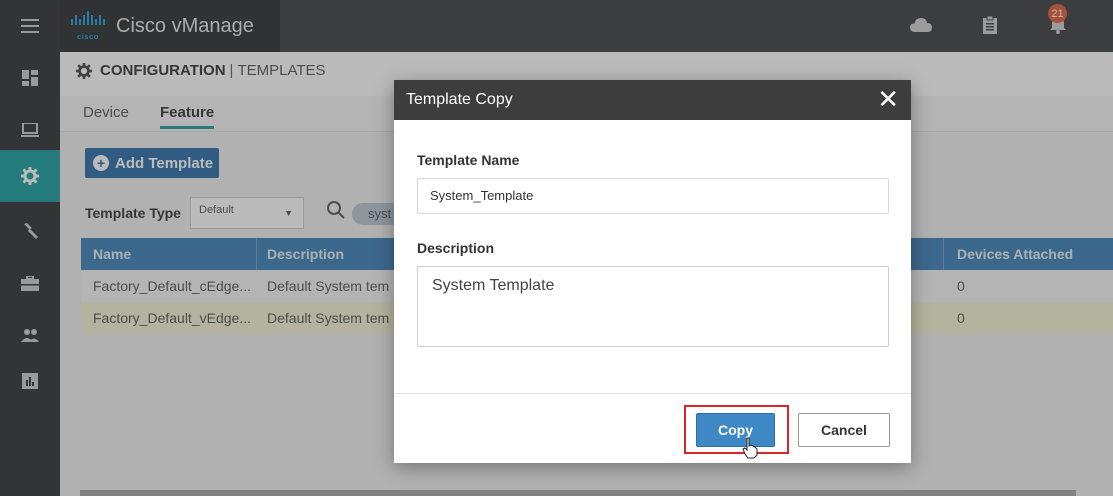  What do you see at coordinates (459, 99) in the screenshot?
I see `dialog-title: Template Copy` at bounding box center [459, 99].